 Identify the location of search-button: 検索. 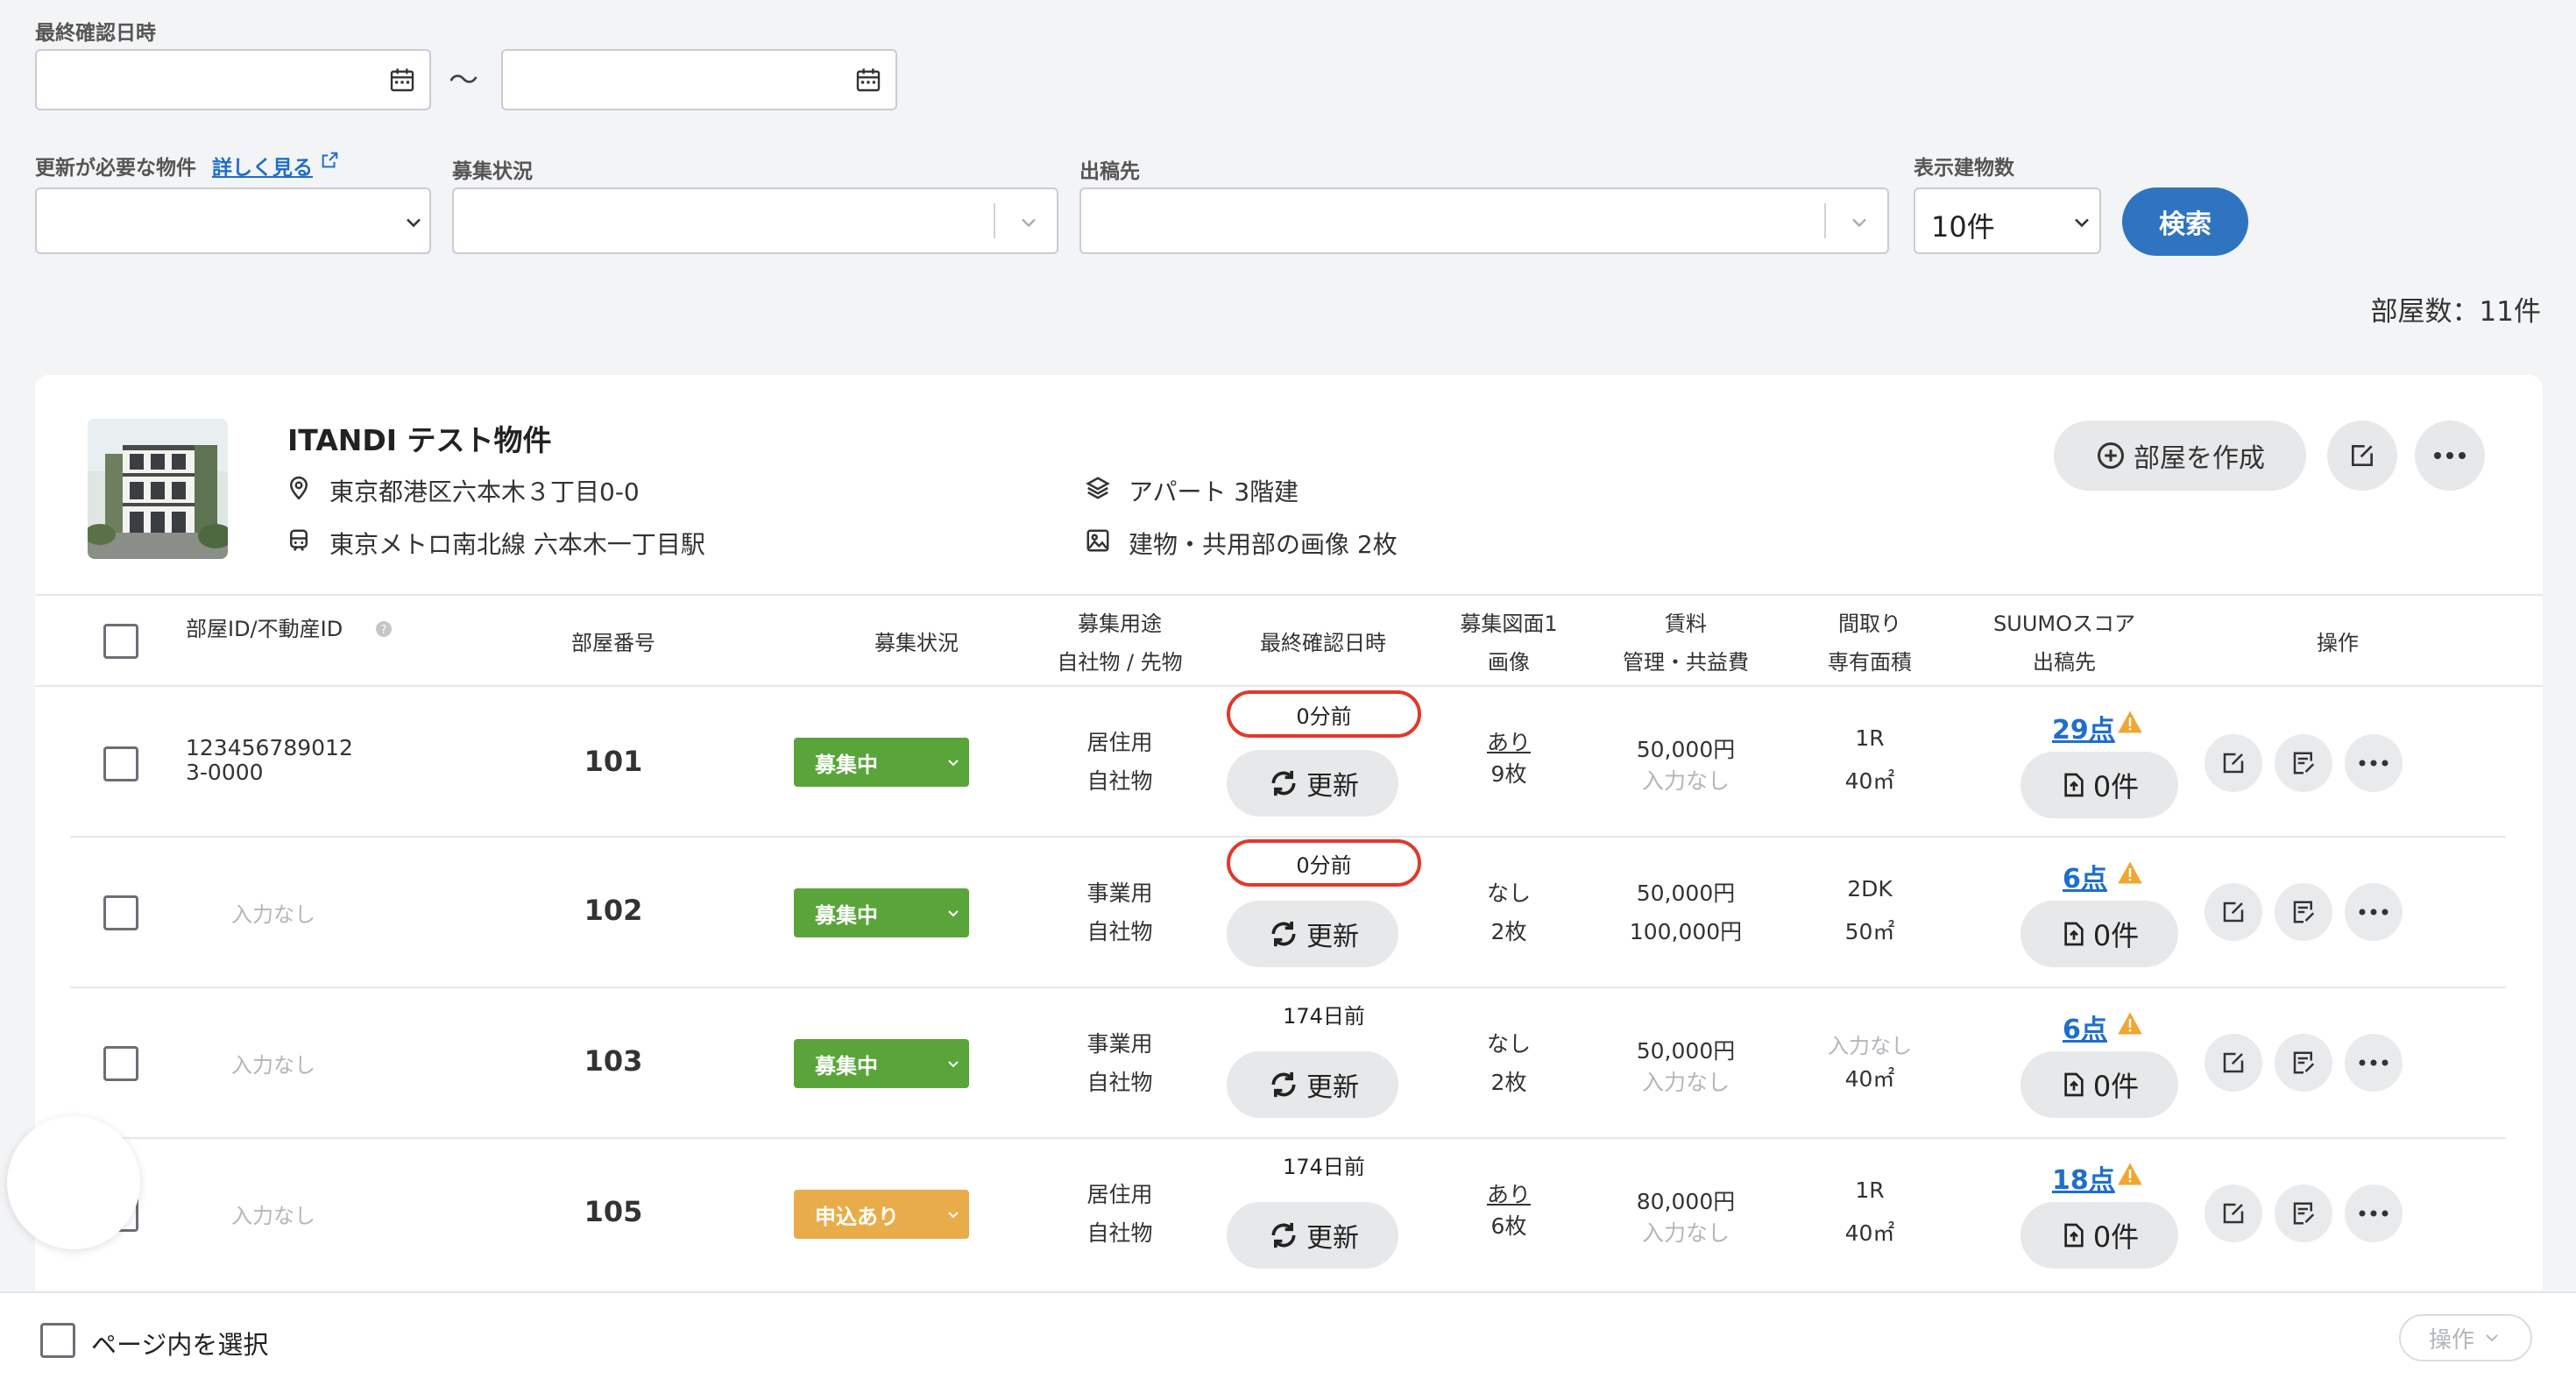
(2185, 222).